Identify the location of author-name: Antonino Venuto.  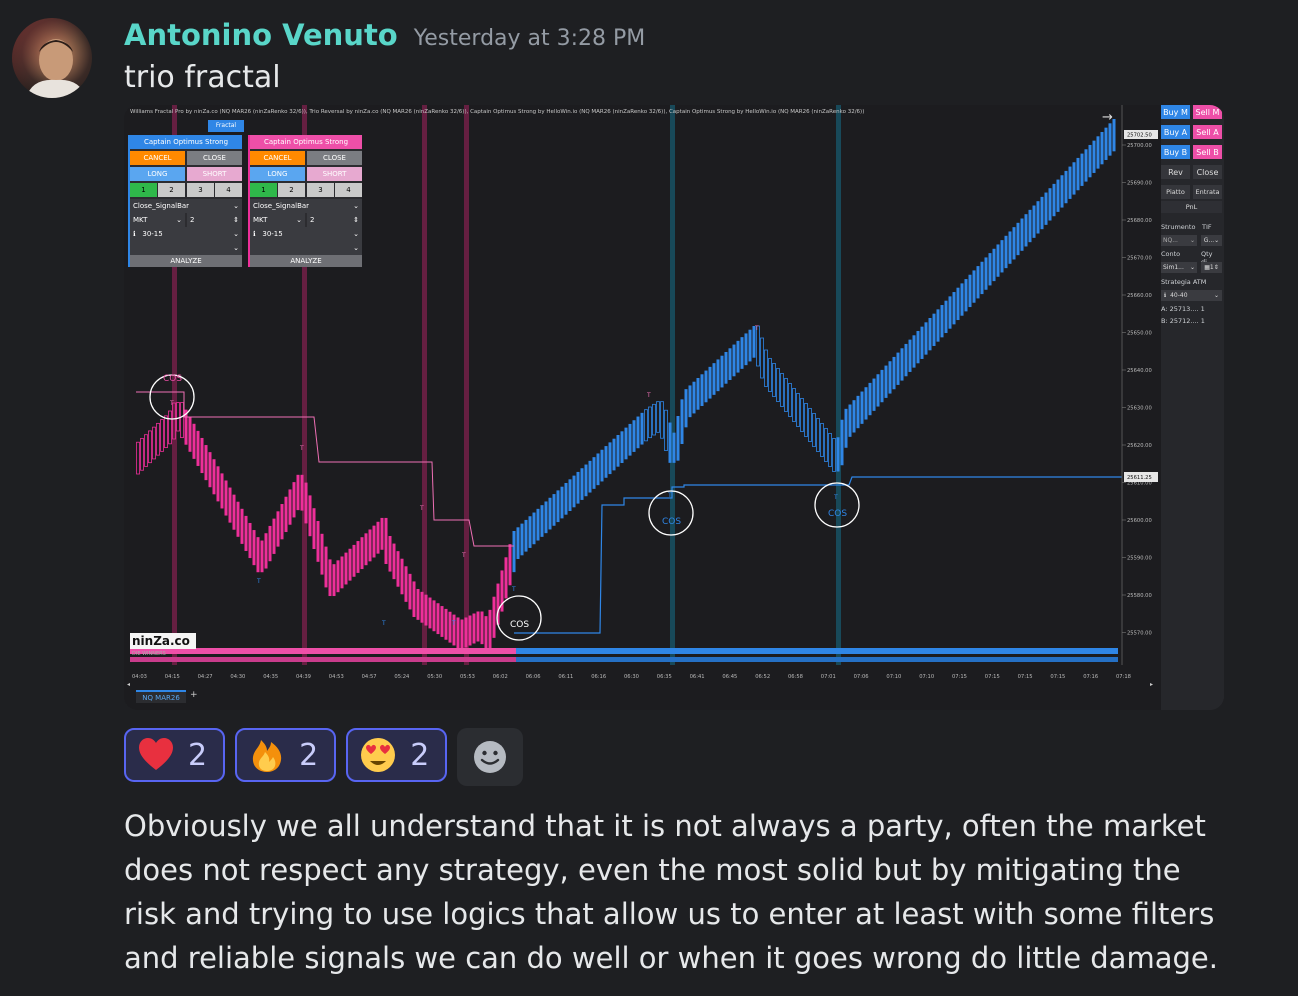
(261, 35).